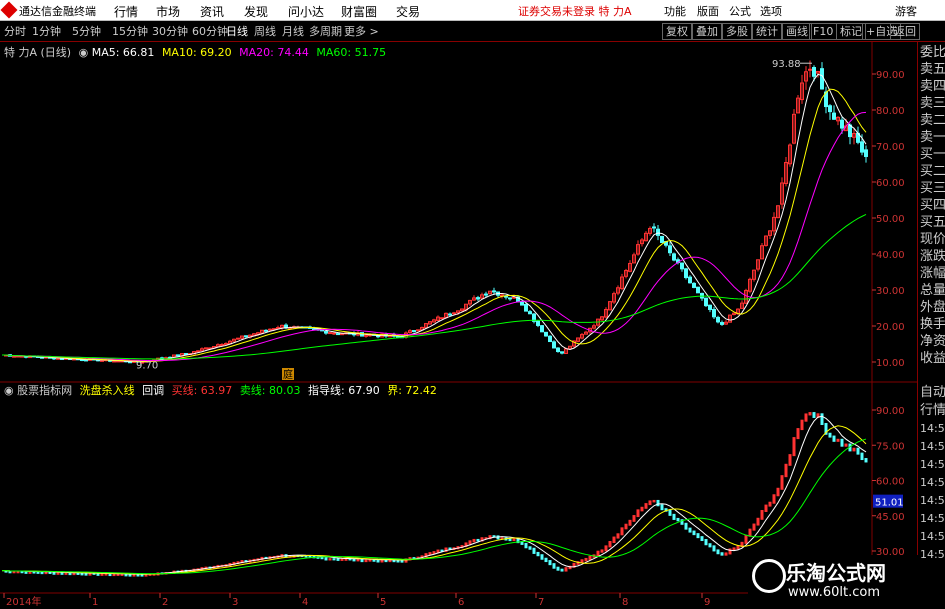  Describe the element at coordinates (740, 11) in the screenshot. I see `menu-formula: 公式` at that location.